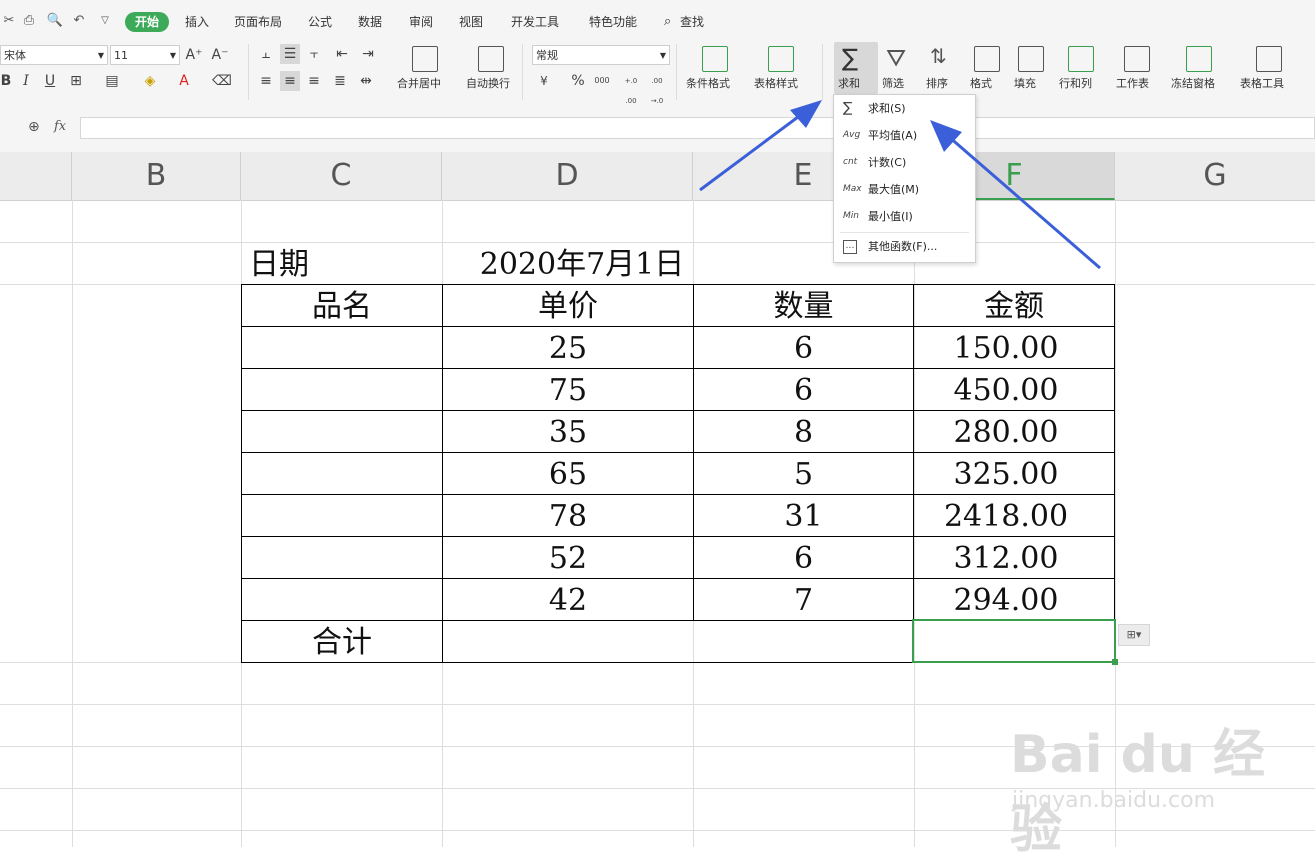  What do you see at coordinates (760, 146) in the screenshot?
I see `arrow-to-sum-button` at bounding box center [760, 146].